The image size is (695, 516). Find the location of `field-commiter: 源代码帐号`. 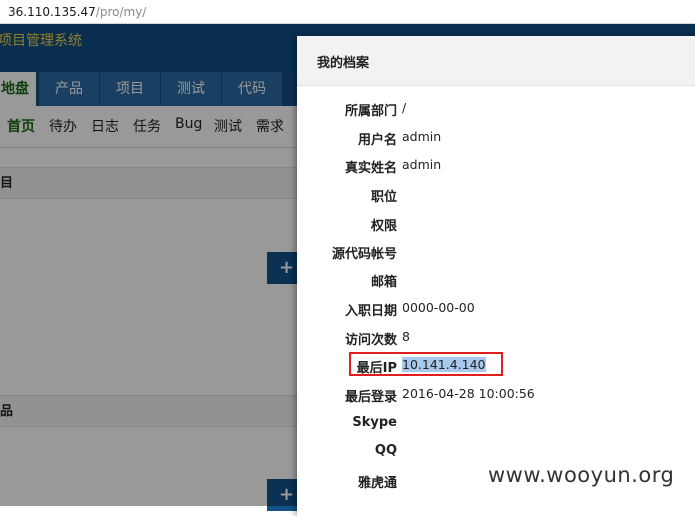

field-commiter: 源代码帐号 is located at coordinates (496, 252).